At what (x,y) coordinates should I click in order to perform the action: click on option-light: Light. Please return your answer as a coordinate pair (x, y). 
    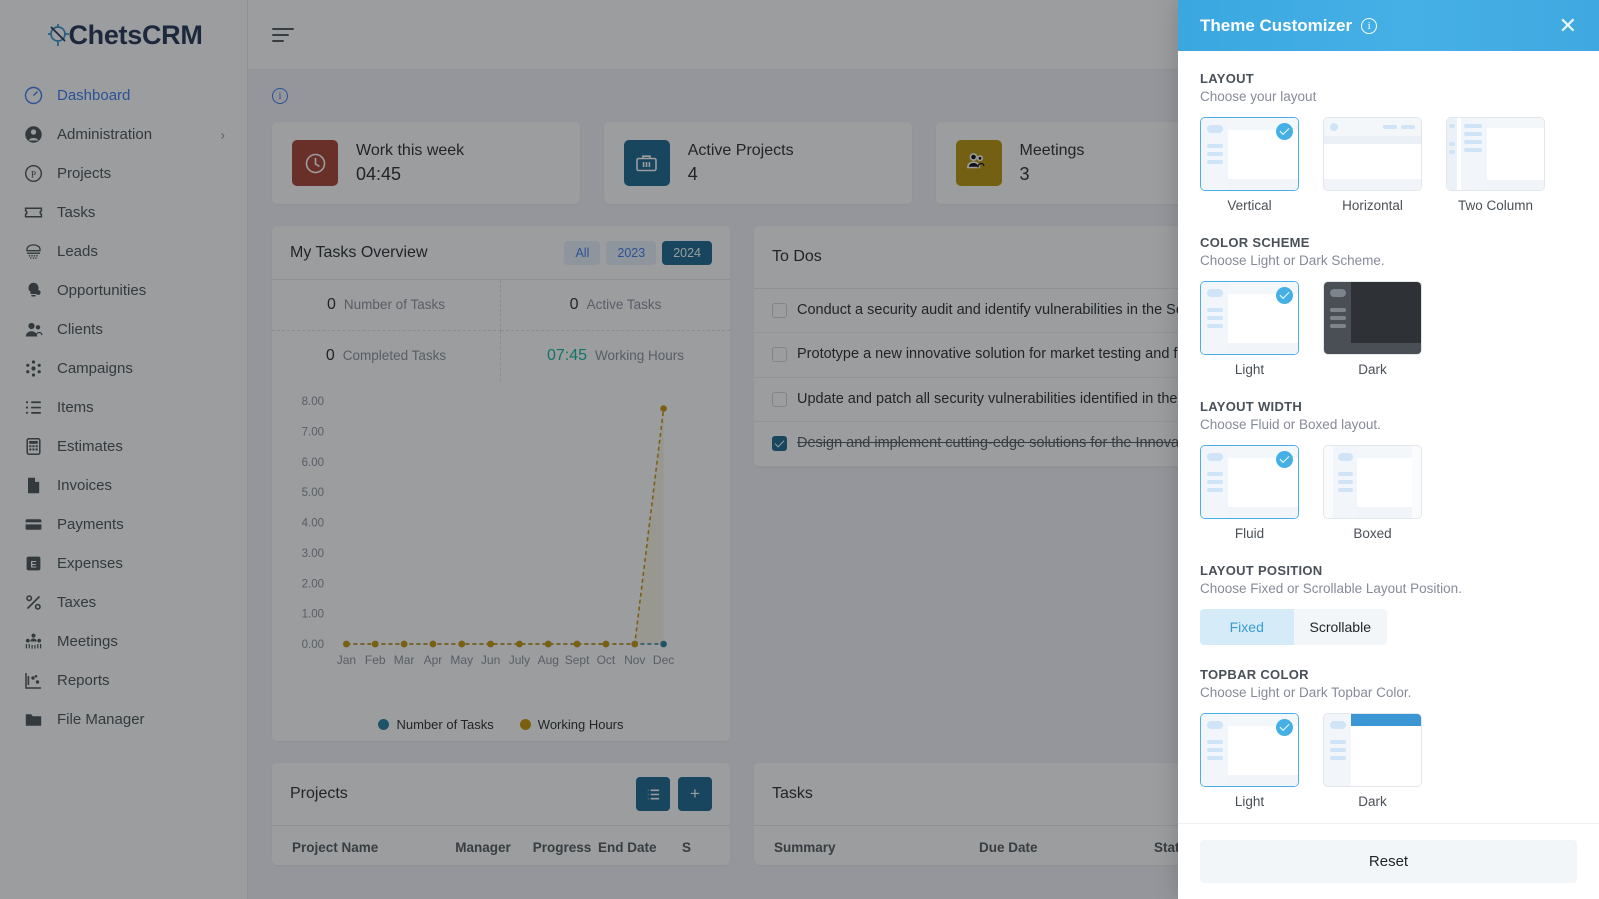
    Looking at the image, I should click on (1249, 329).